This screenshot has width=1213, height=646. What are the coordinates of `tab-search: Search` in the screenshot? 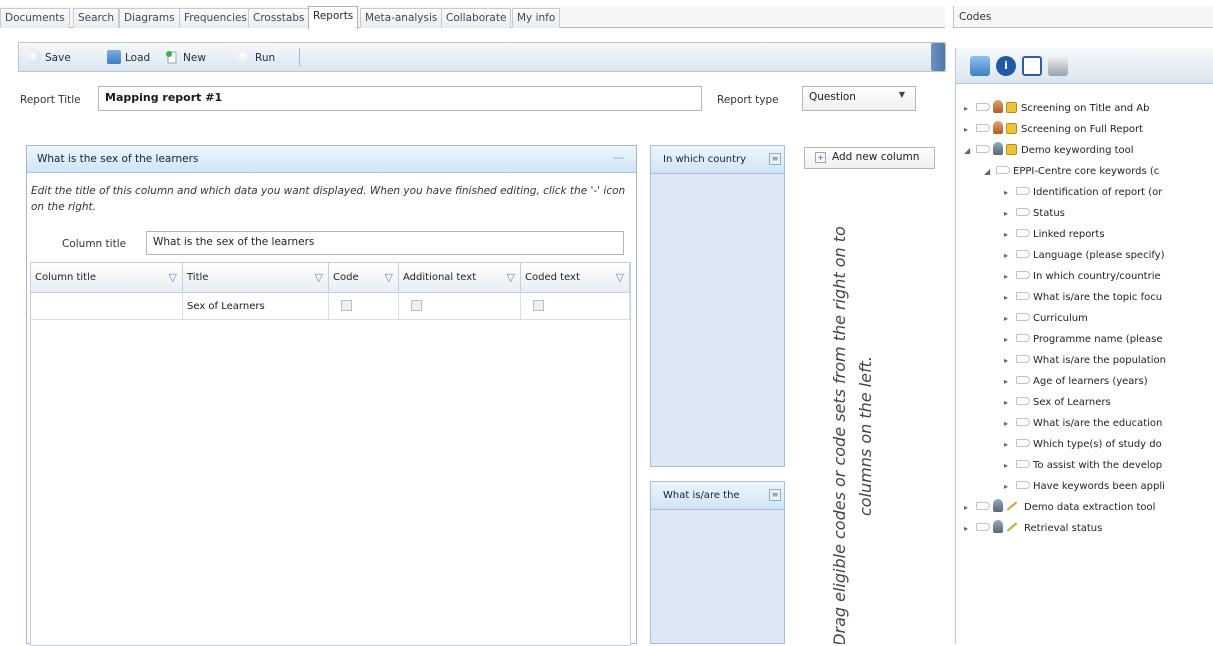 It's located at (96, 18).